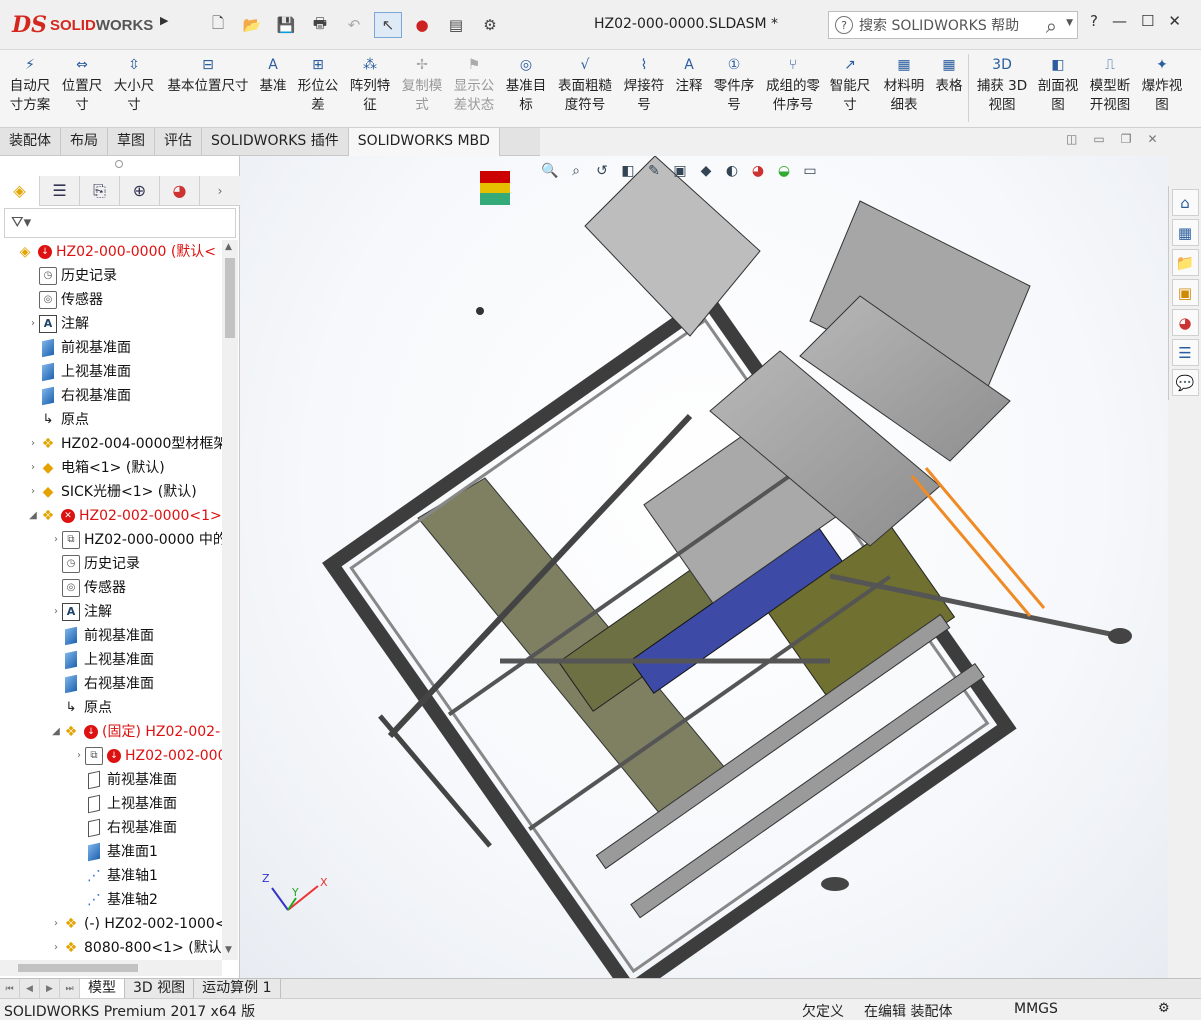  I want to click on scroll-down-icon: ▼, so click(228, 950).